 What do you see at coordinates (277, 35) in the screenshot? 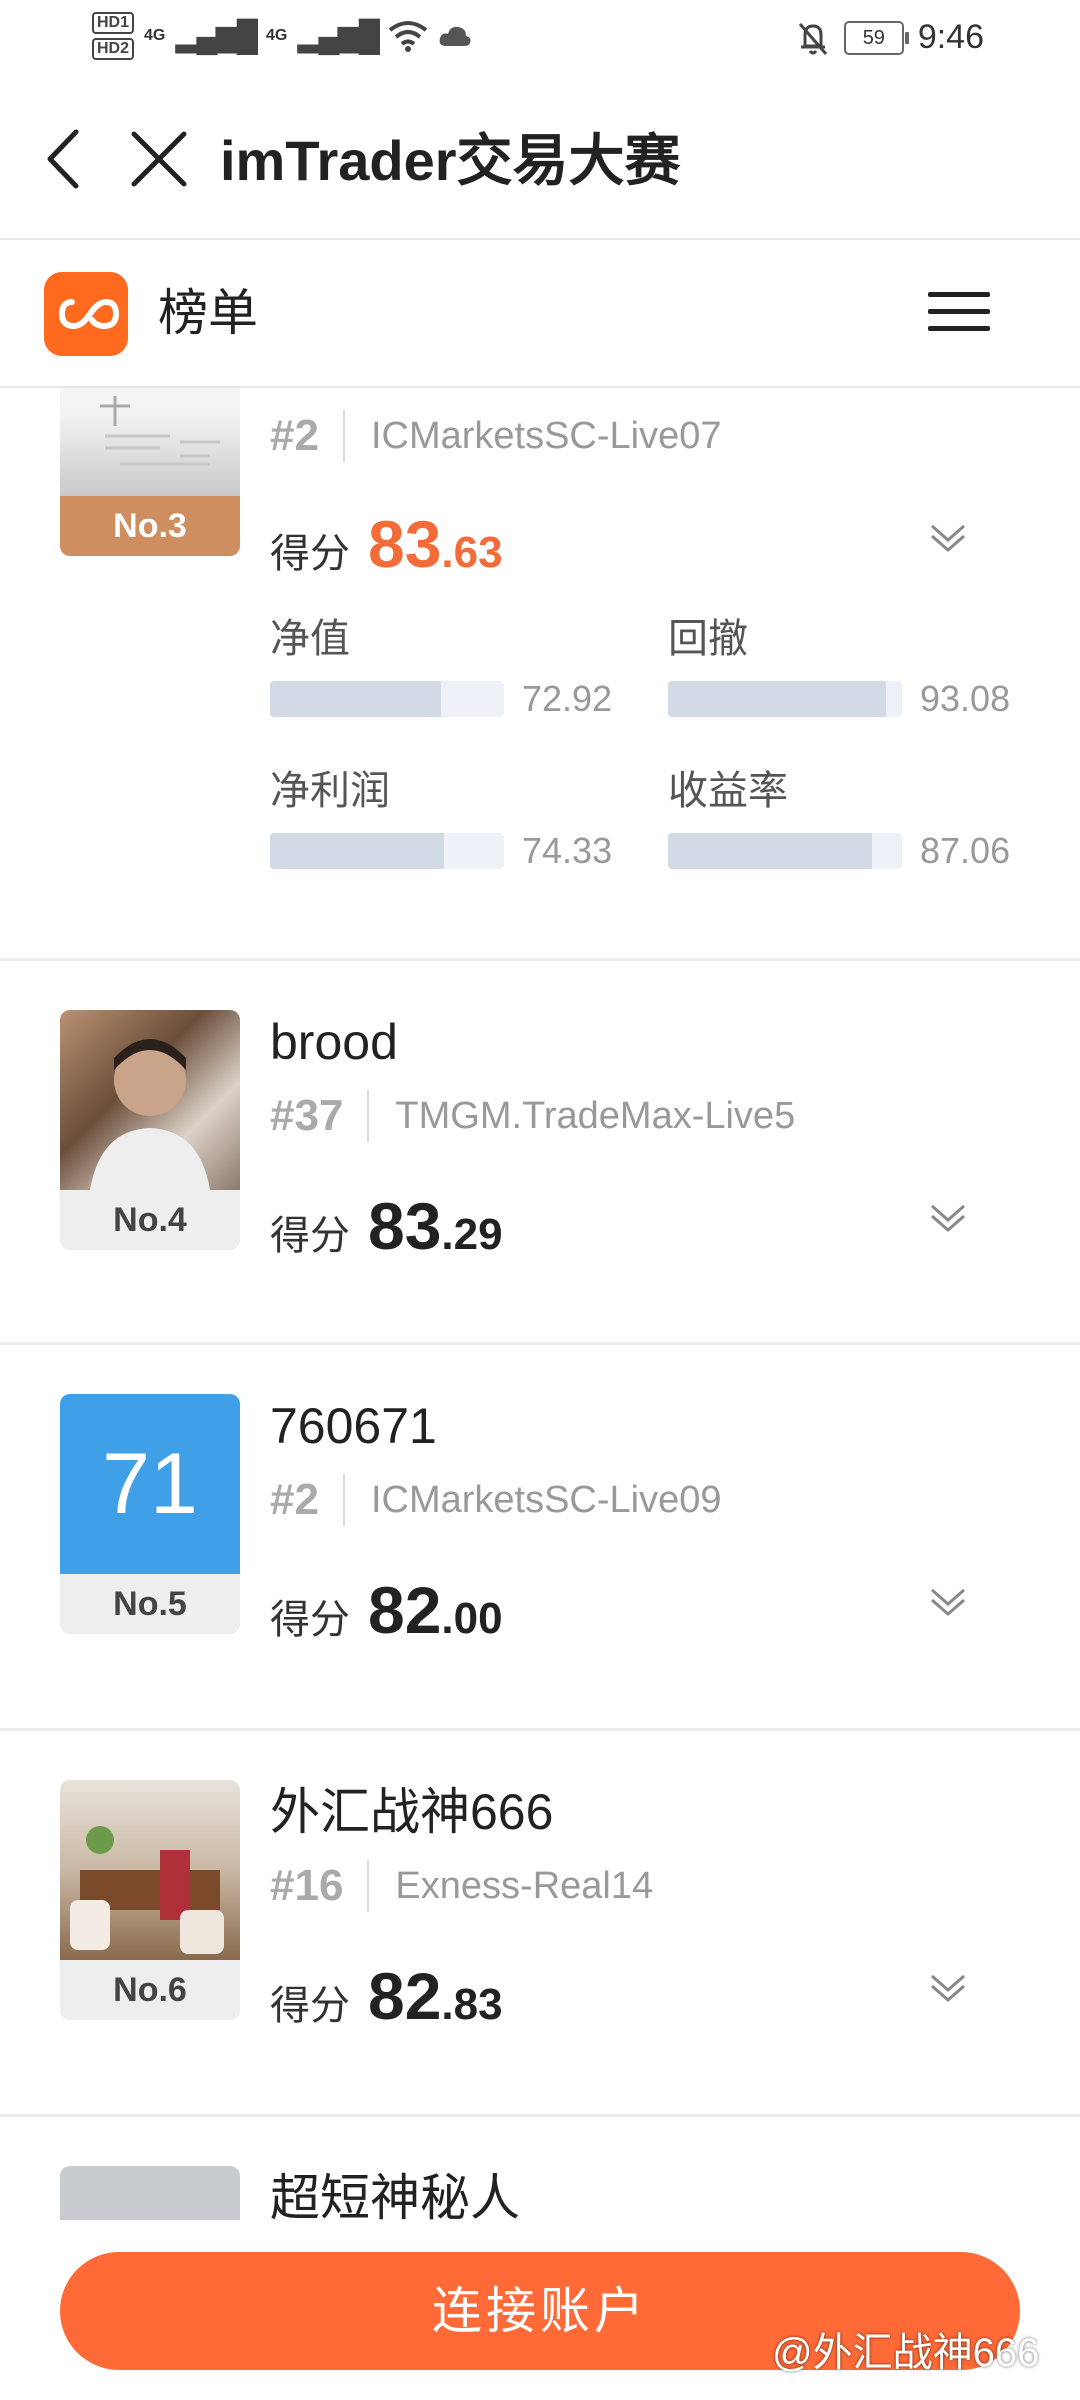
I see `signal2-label: 4G` at bounding box center [277, 35].